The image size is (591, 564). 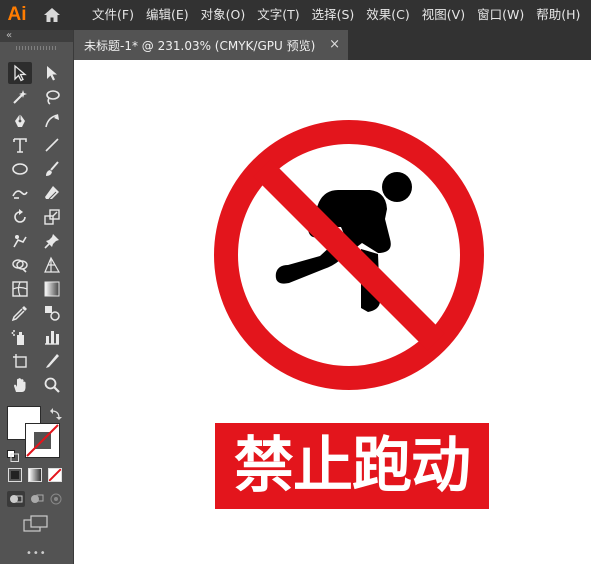 I want to click on perspective-grid-tool-icon, so click(x=52, y=265).